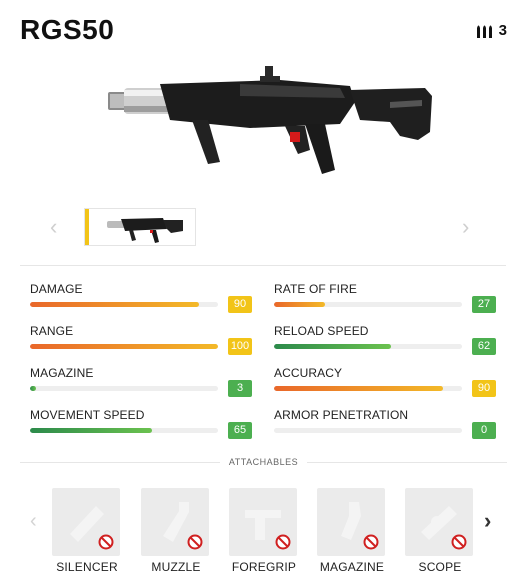  I want to click on attachment-label: SILENCER, so click(87, 567).